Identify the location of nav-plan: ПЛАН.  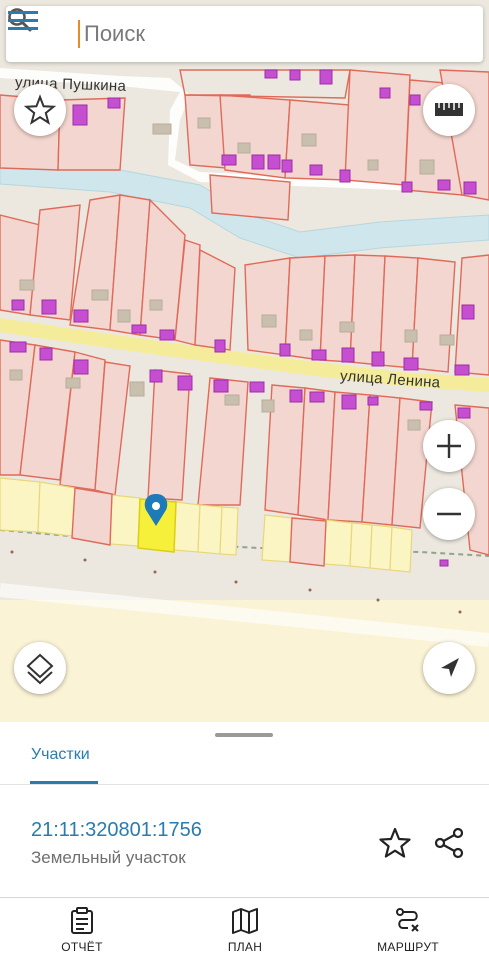
(245, 930).